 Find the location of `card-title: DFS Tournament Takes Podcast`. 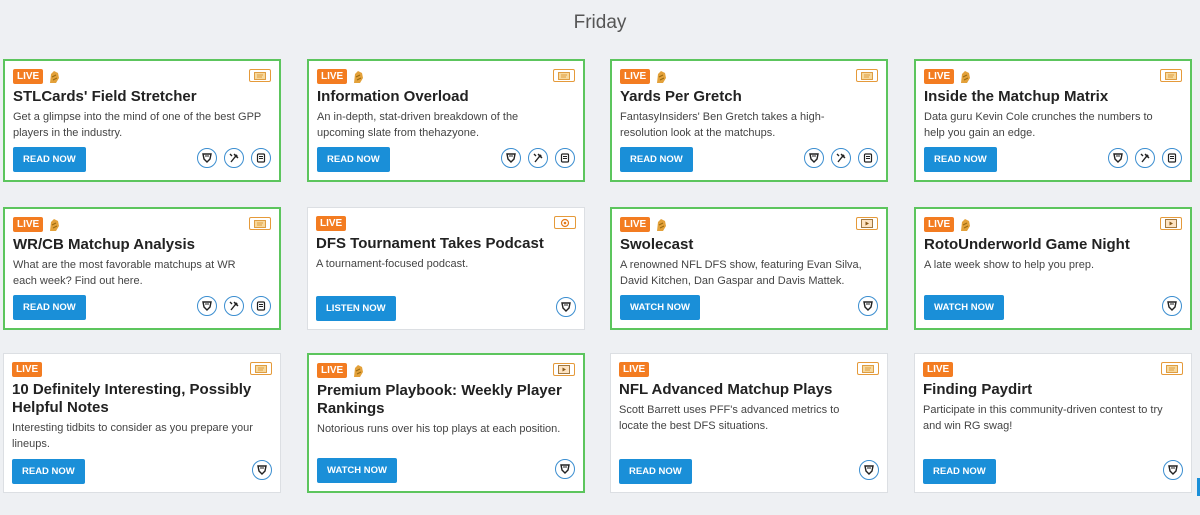

card-title: DFS Tournament Takes Podcast is located at coordinates (446, 244).